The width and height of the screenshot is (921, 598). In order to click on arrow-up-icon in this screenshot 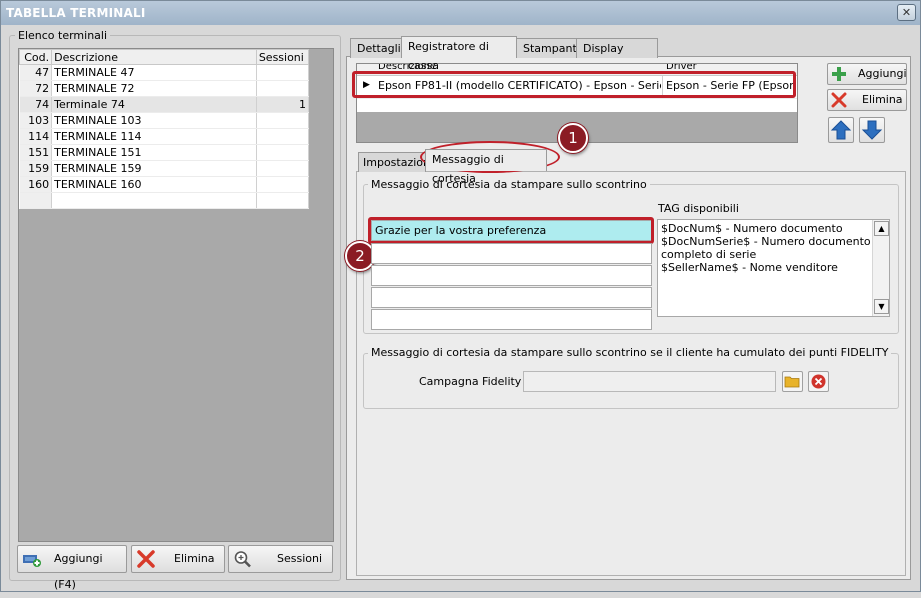, I will do `click(841, 130)`.